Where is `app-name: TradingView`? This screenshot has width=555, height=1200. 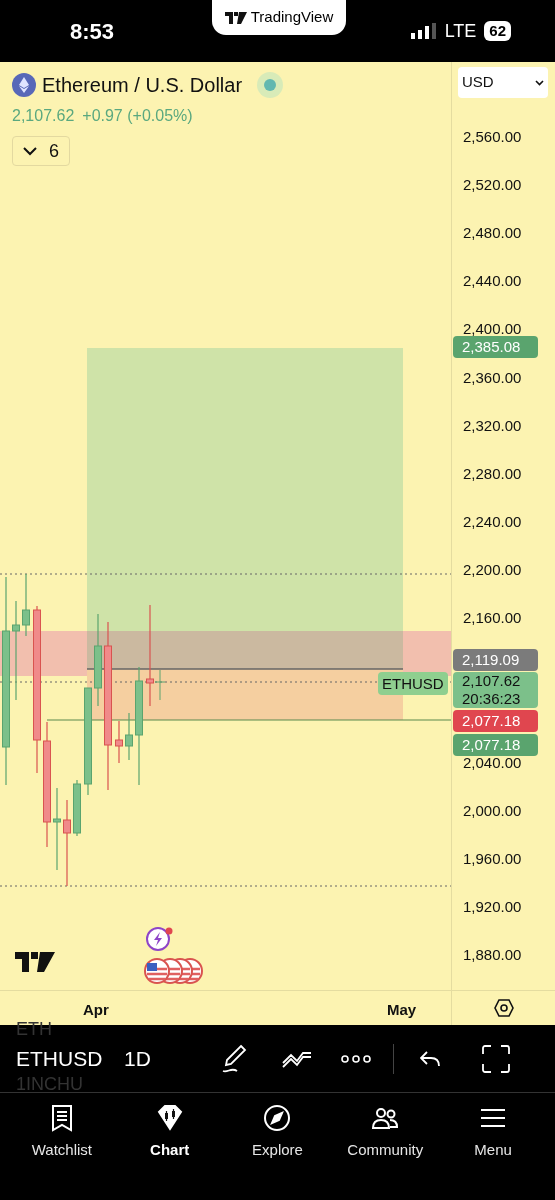 app-name: TradingView is located at coordinates (292, 17).